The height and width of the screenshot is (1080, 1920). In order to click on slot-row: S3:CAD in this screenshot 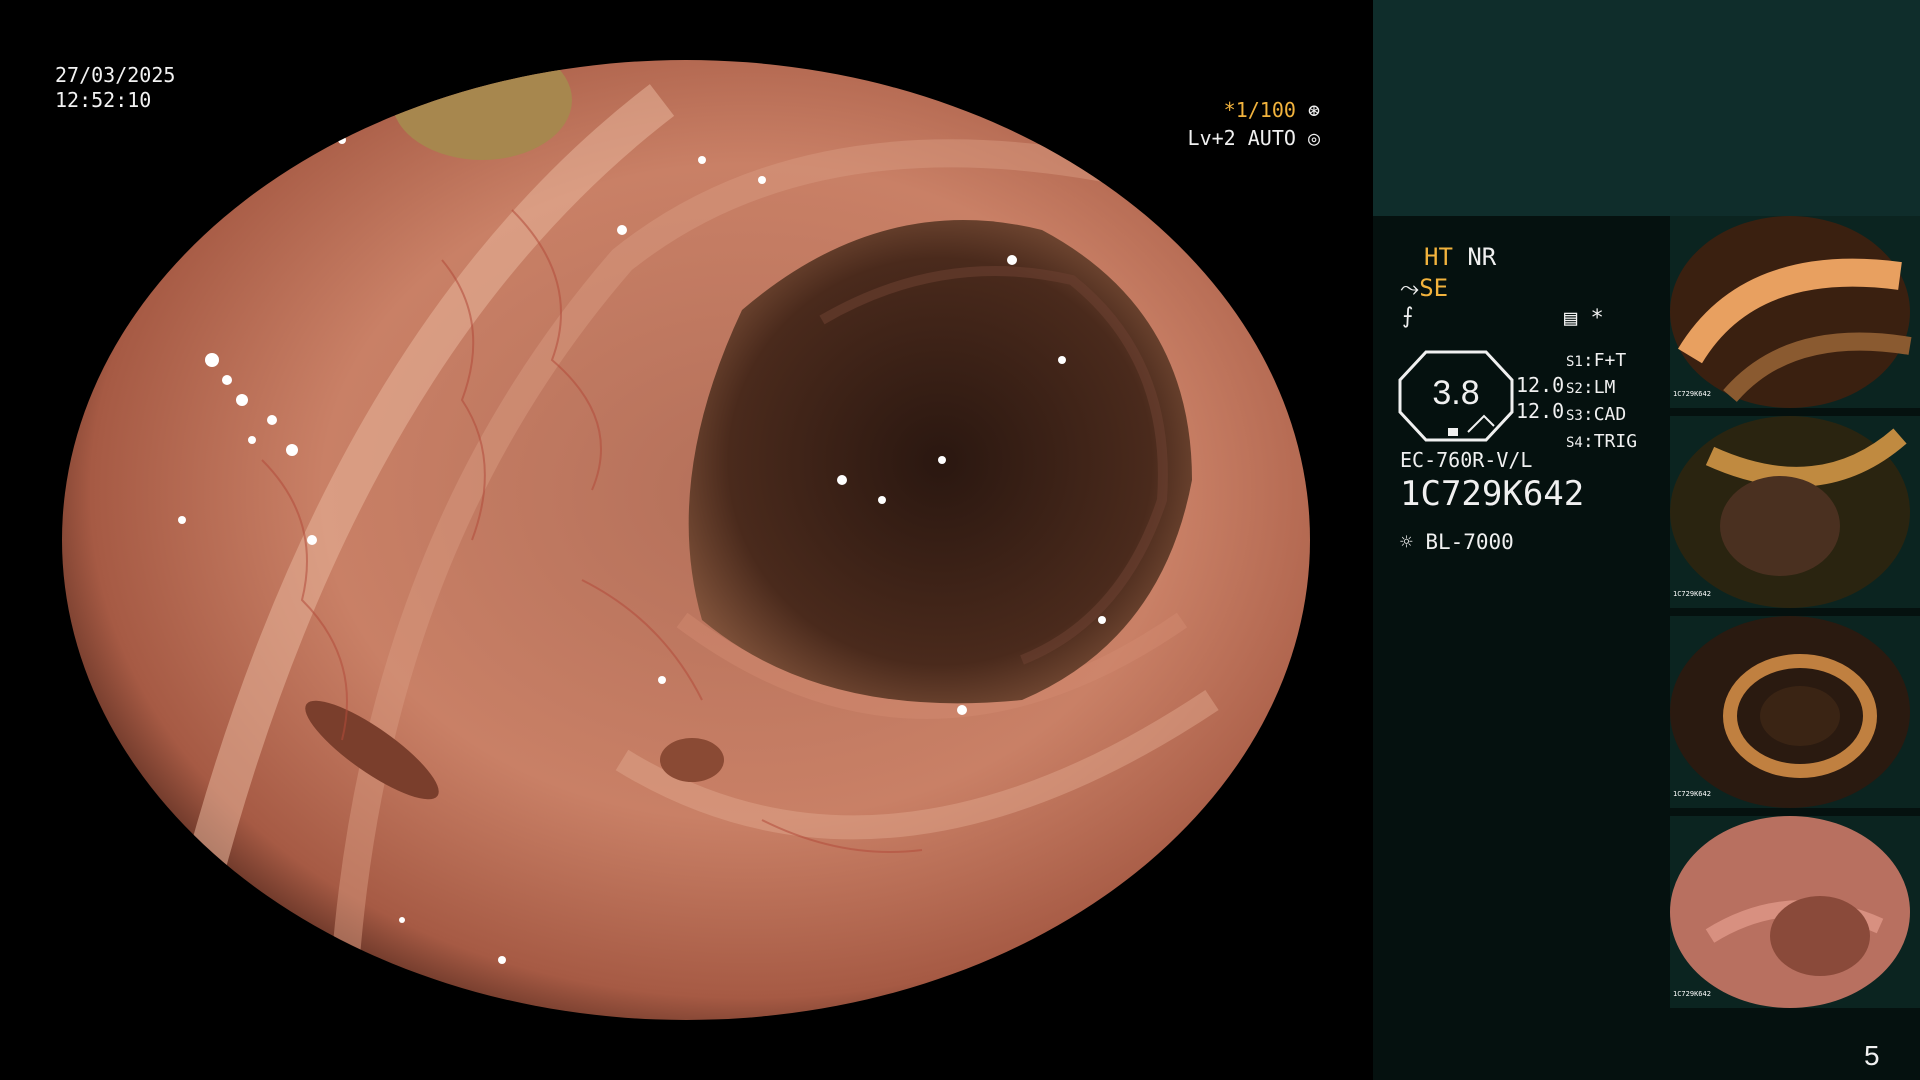, I will do `click(1596, 414)`.